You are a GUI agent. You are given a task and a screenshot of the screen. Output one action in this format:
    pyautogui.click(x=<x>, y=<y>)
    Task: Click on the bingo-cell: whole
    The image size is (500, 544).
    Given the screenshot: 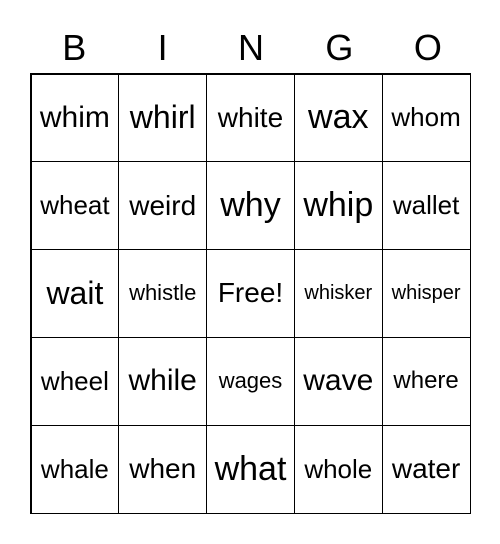 What is the action you would take?
    pyautogui.click(x=338, y=469)
    